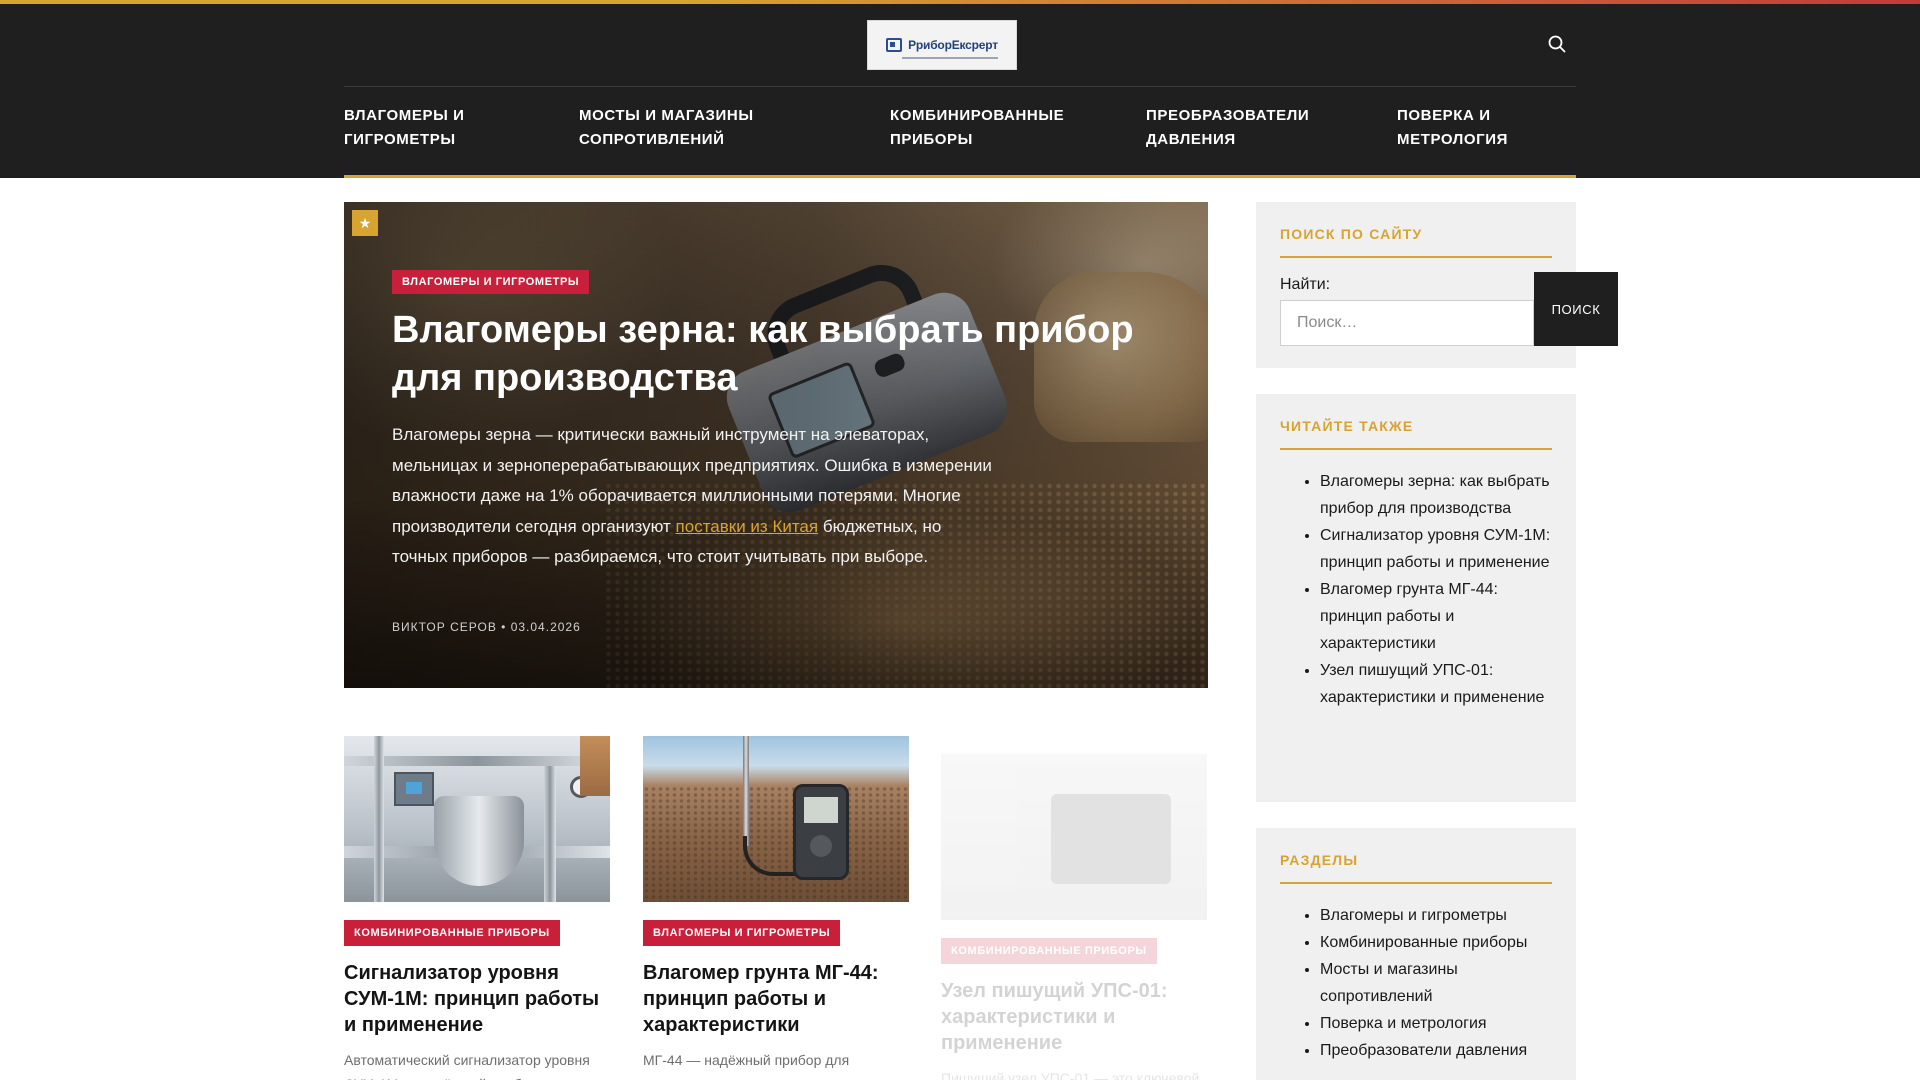 This screenshot has width=1920, height=1080. What do you see at coordinates (950, 58) in the screenshot?
I see `logo-tagline-line` at bounding box center [950, 58].